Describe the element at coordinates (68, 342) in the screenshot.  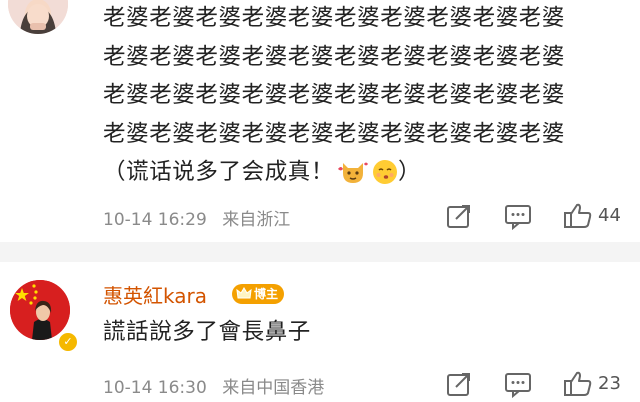
I see `verified-badge-icon: ✓` at that location.